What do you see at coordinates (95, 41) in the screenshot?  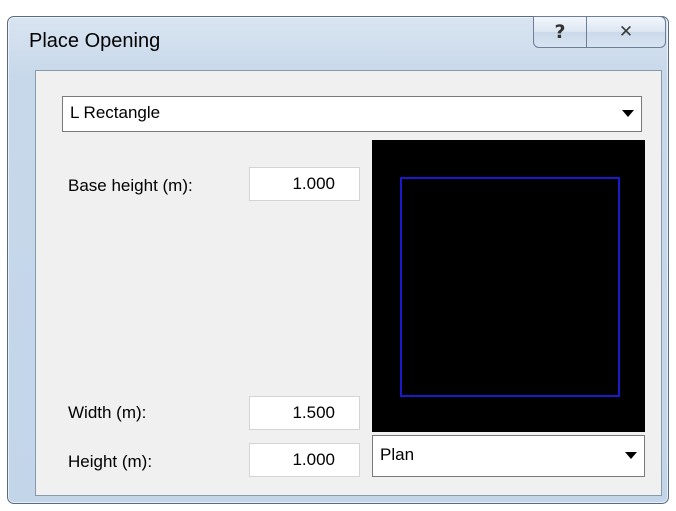 I see `dialog-title: Place Opening` at bounding box center [95, 41].